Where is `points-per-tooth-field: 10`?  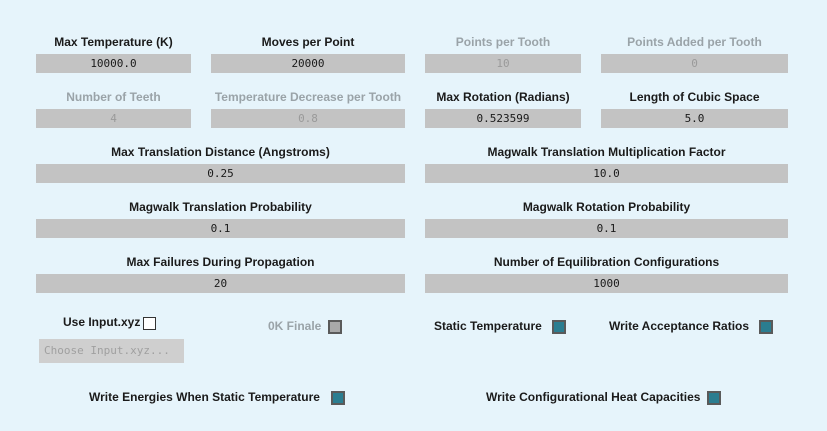
points-per-tooth-field: 10 is located at coordinates (503, 63).